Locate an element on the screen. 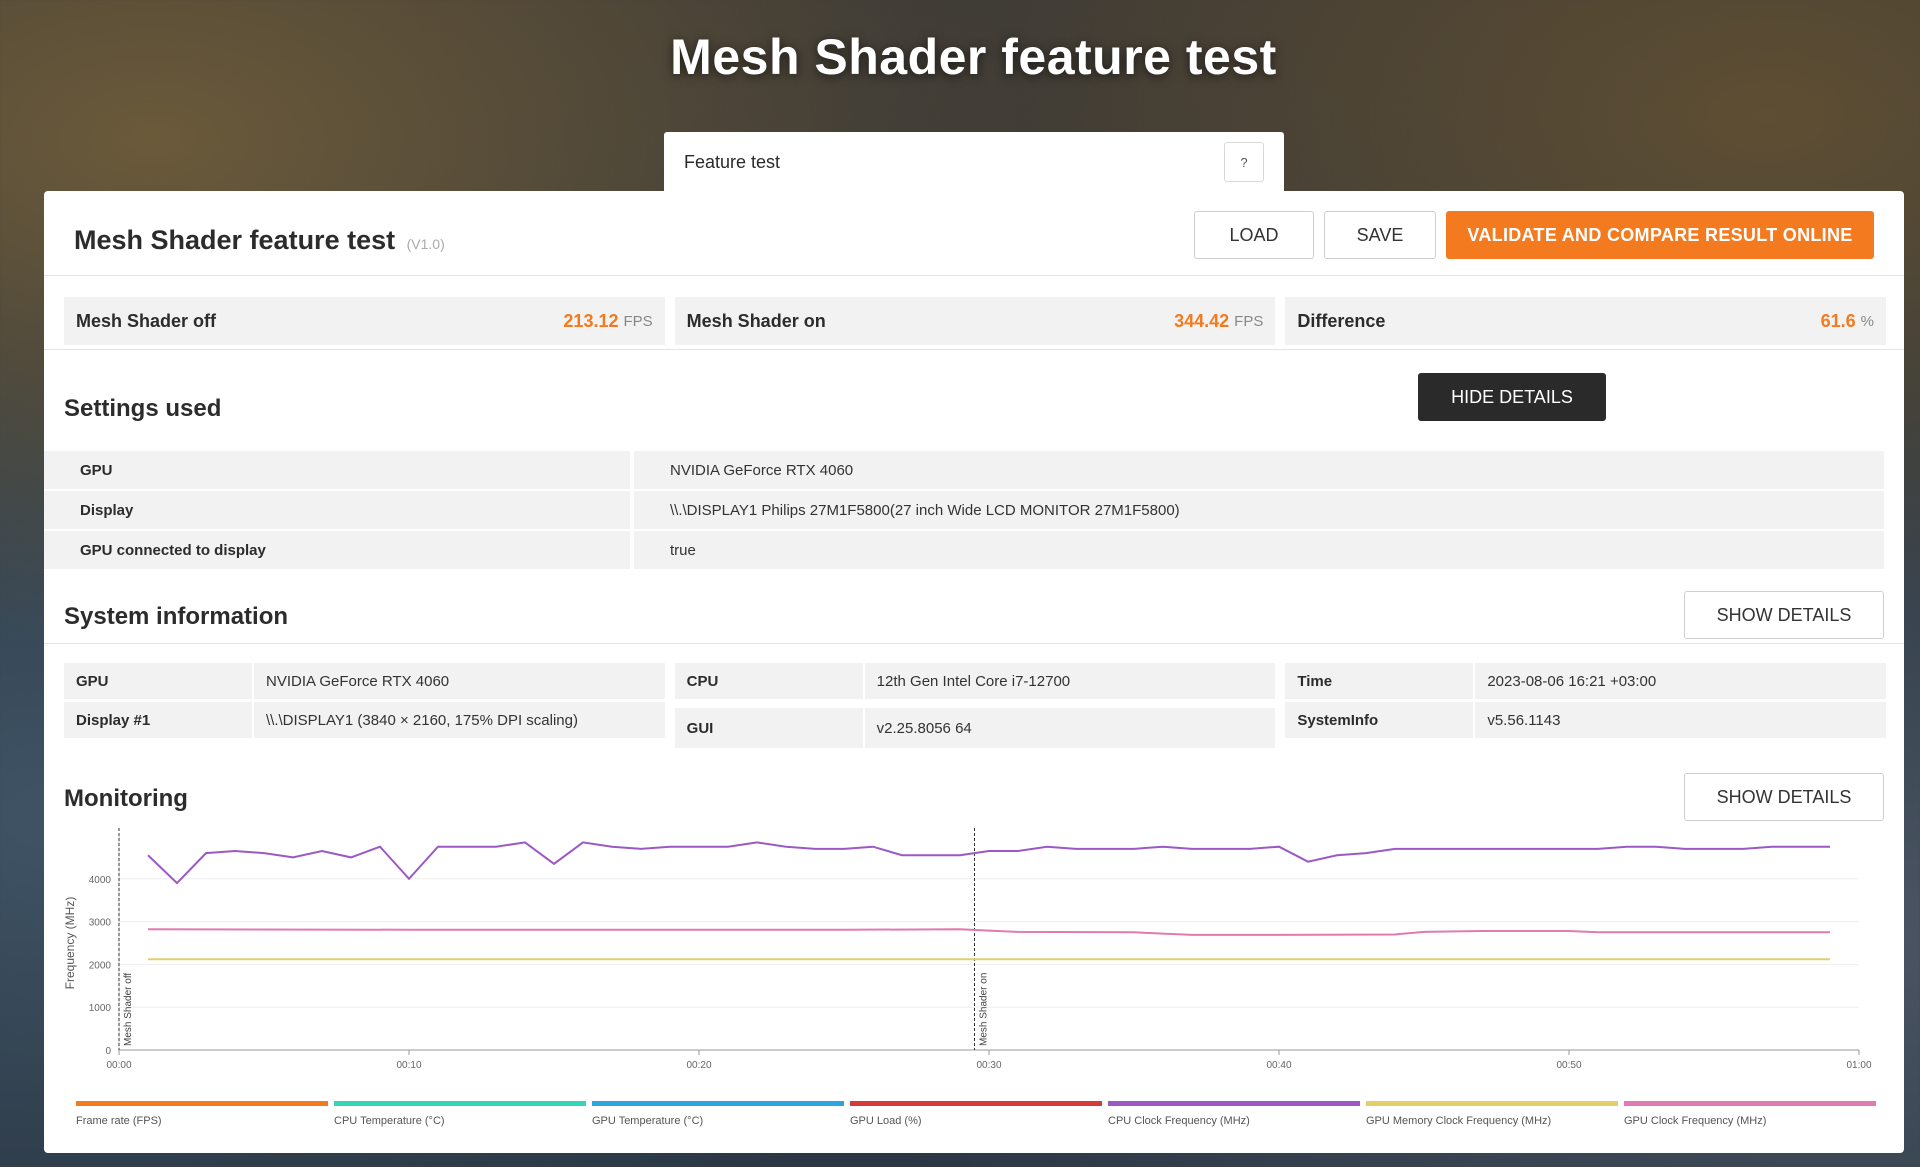 Image resolution: width=1920 pixels, height=1167 pixels. score-value: 61.6 is located at coordinates (1838, 320).